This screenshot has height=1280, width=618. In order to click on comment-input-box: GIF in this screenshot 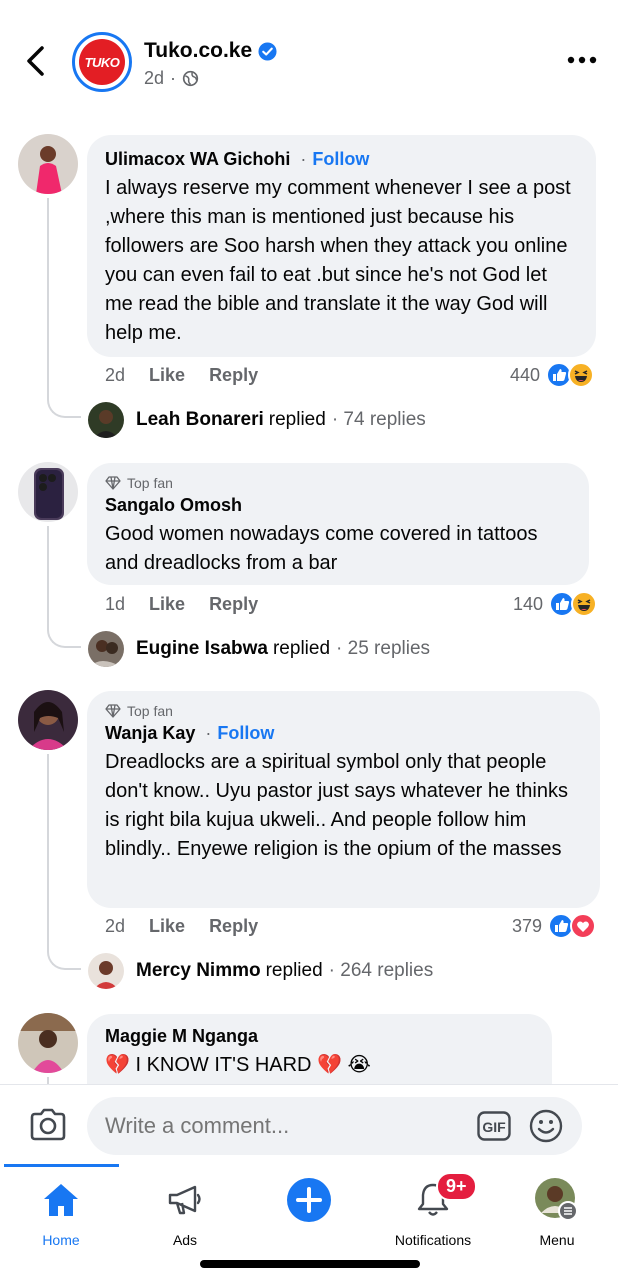, I will do `click(334, 1126)`.